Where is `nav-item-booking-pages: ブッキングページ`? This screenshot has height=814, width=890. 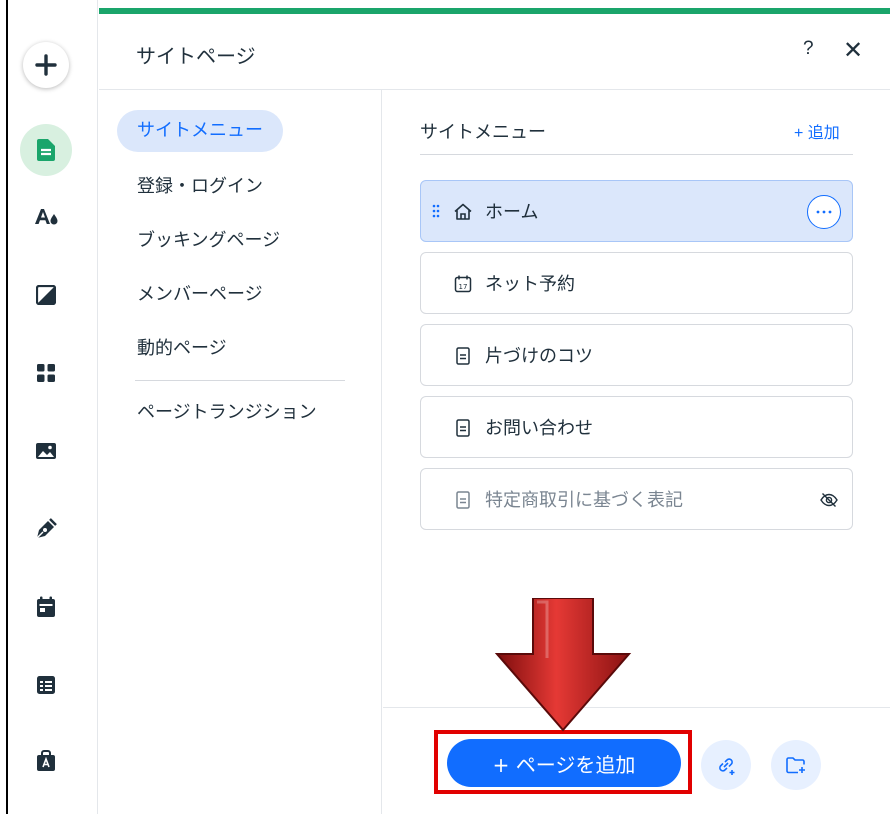 nav-item-booking-pages: ブッキングページ is located at coordinates (208, 241).